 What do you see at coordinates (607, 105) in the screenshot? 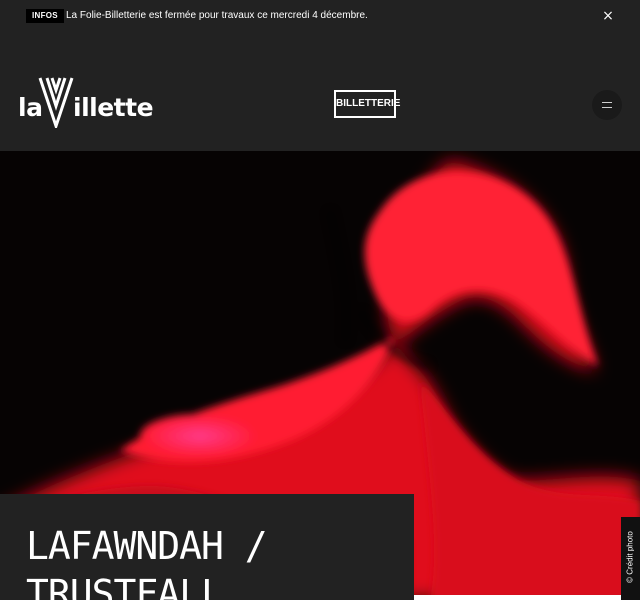
I see `menu-button` at bounding box center [607, 105].